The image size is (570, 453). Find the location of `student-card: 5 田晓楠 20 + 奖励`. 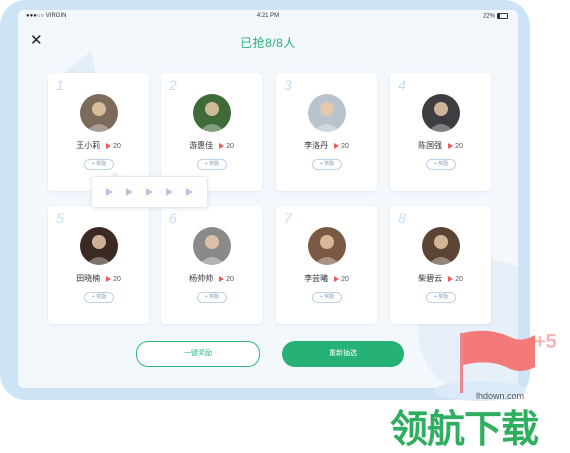

student-card: 5 田晓楠 20 + 奖励 is located at coordinates (98, 265).